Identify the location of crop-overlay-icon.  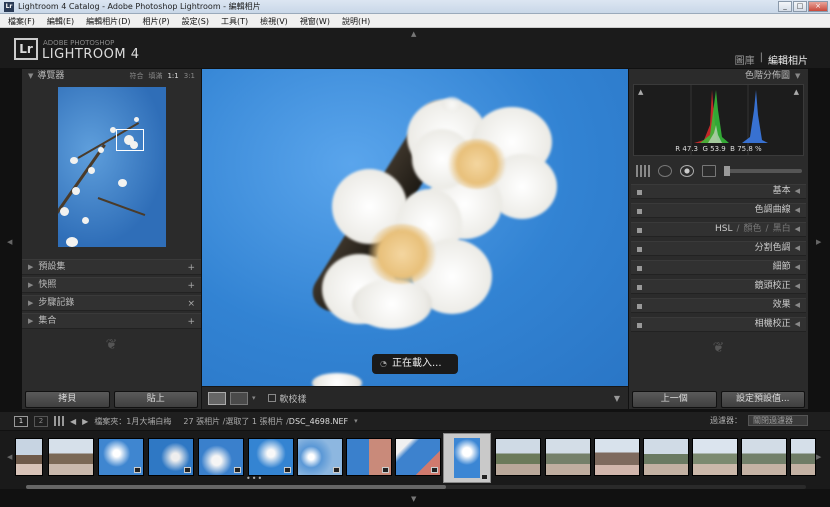
(643, 171).